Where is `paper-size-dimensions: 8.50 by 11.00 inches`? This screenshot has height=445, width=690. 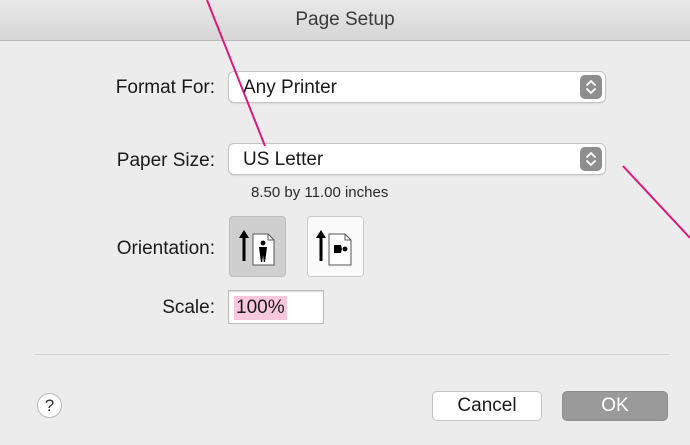
paper-size-dimensions: 8.50 by 11.00 inches is located at coordinates (320, 192).